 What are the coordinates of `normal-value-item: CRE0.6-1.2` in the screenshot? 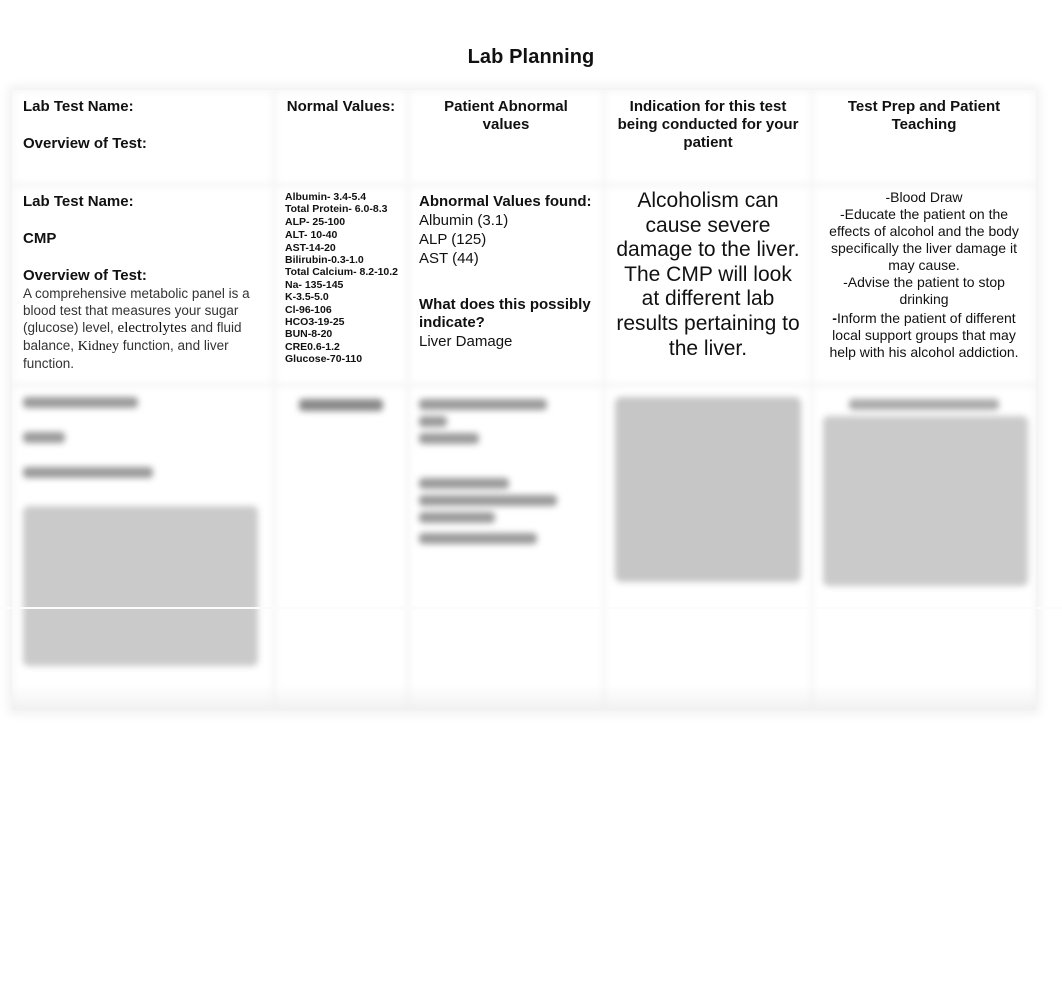 It's located at (312, 346).